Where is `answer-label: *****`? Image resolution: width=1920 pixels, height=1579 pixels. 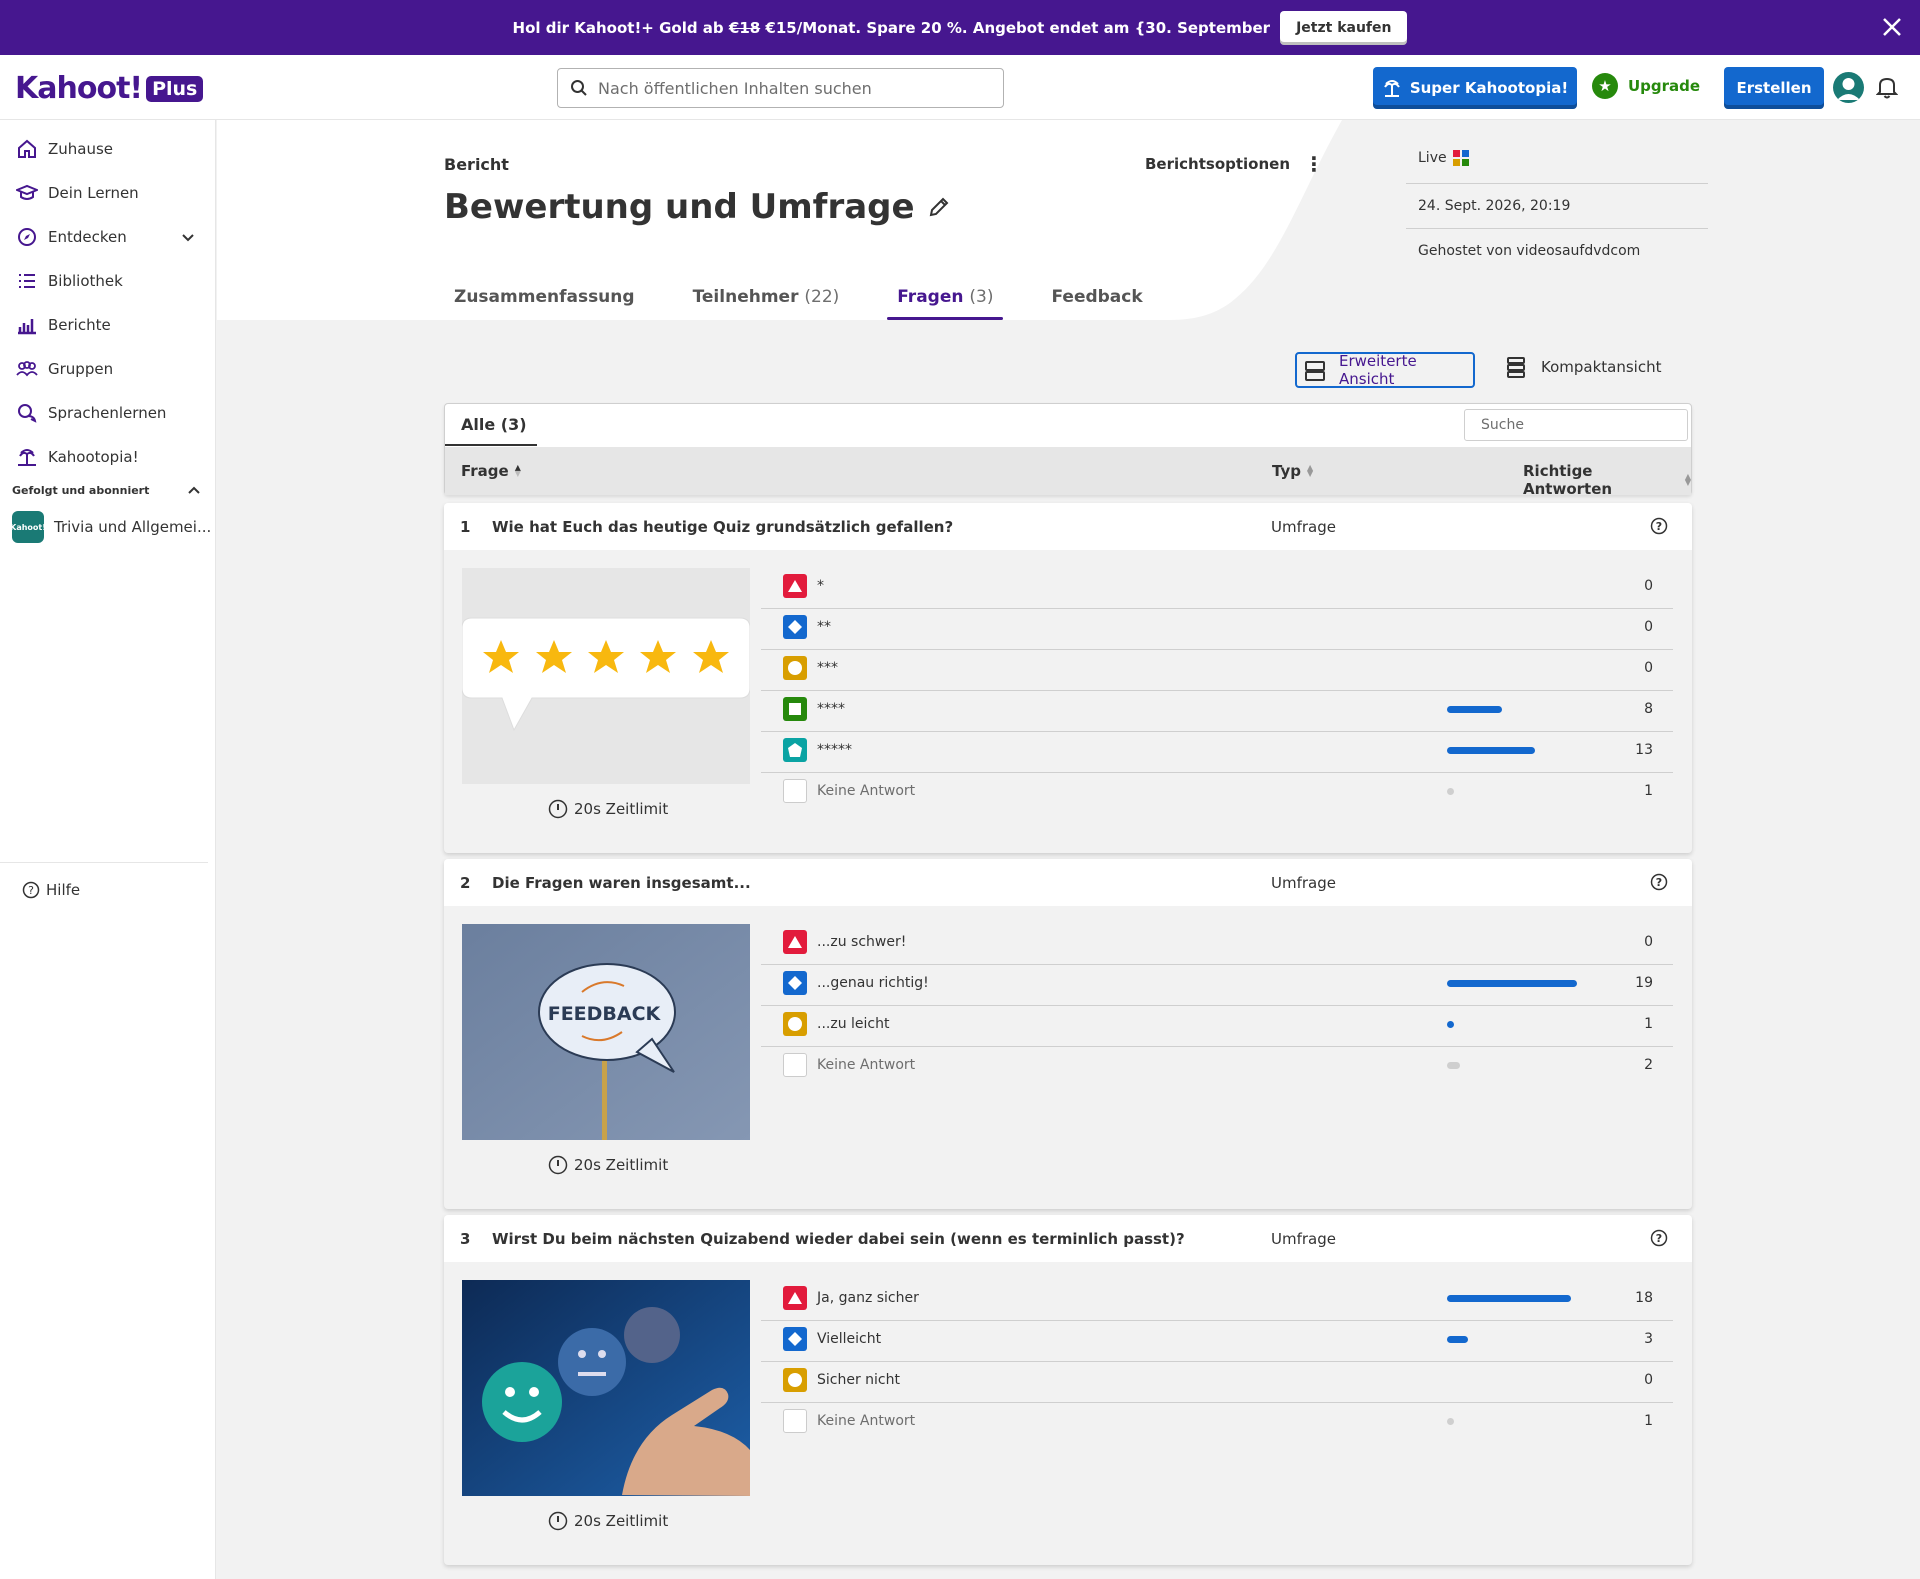
answer-label: ***** is located at coordinates (834, 750).